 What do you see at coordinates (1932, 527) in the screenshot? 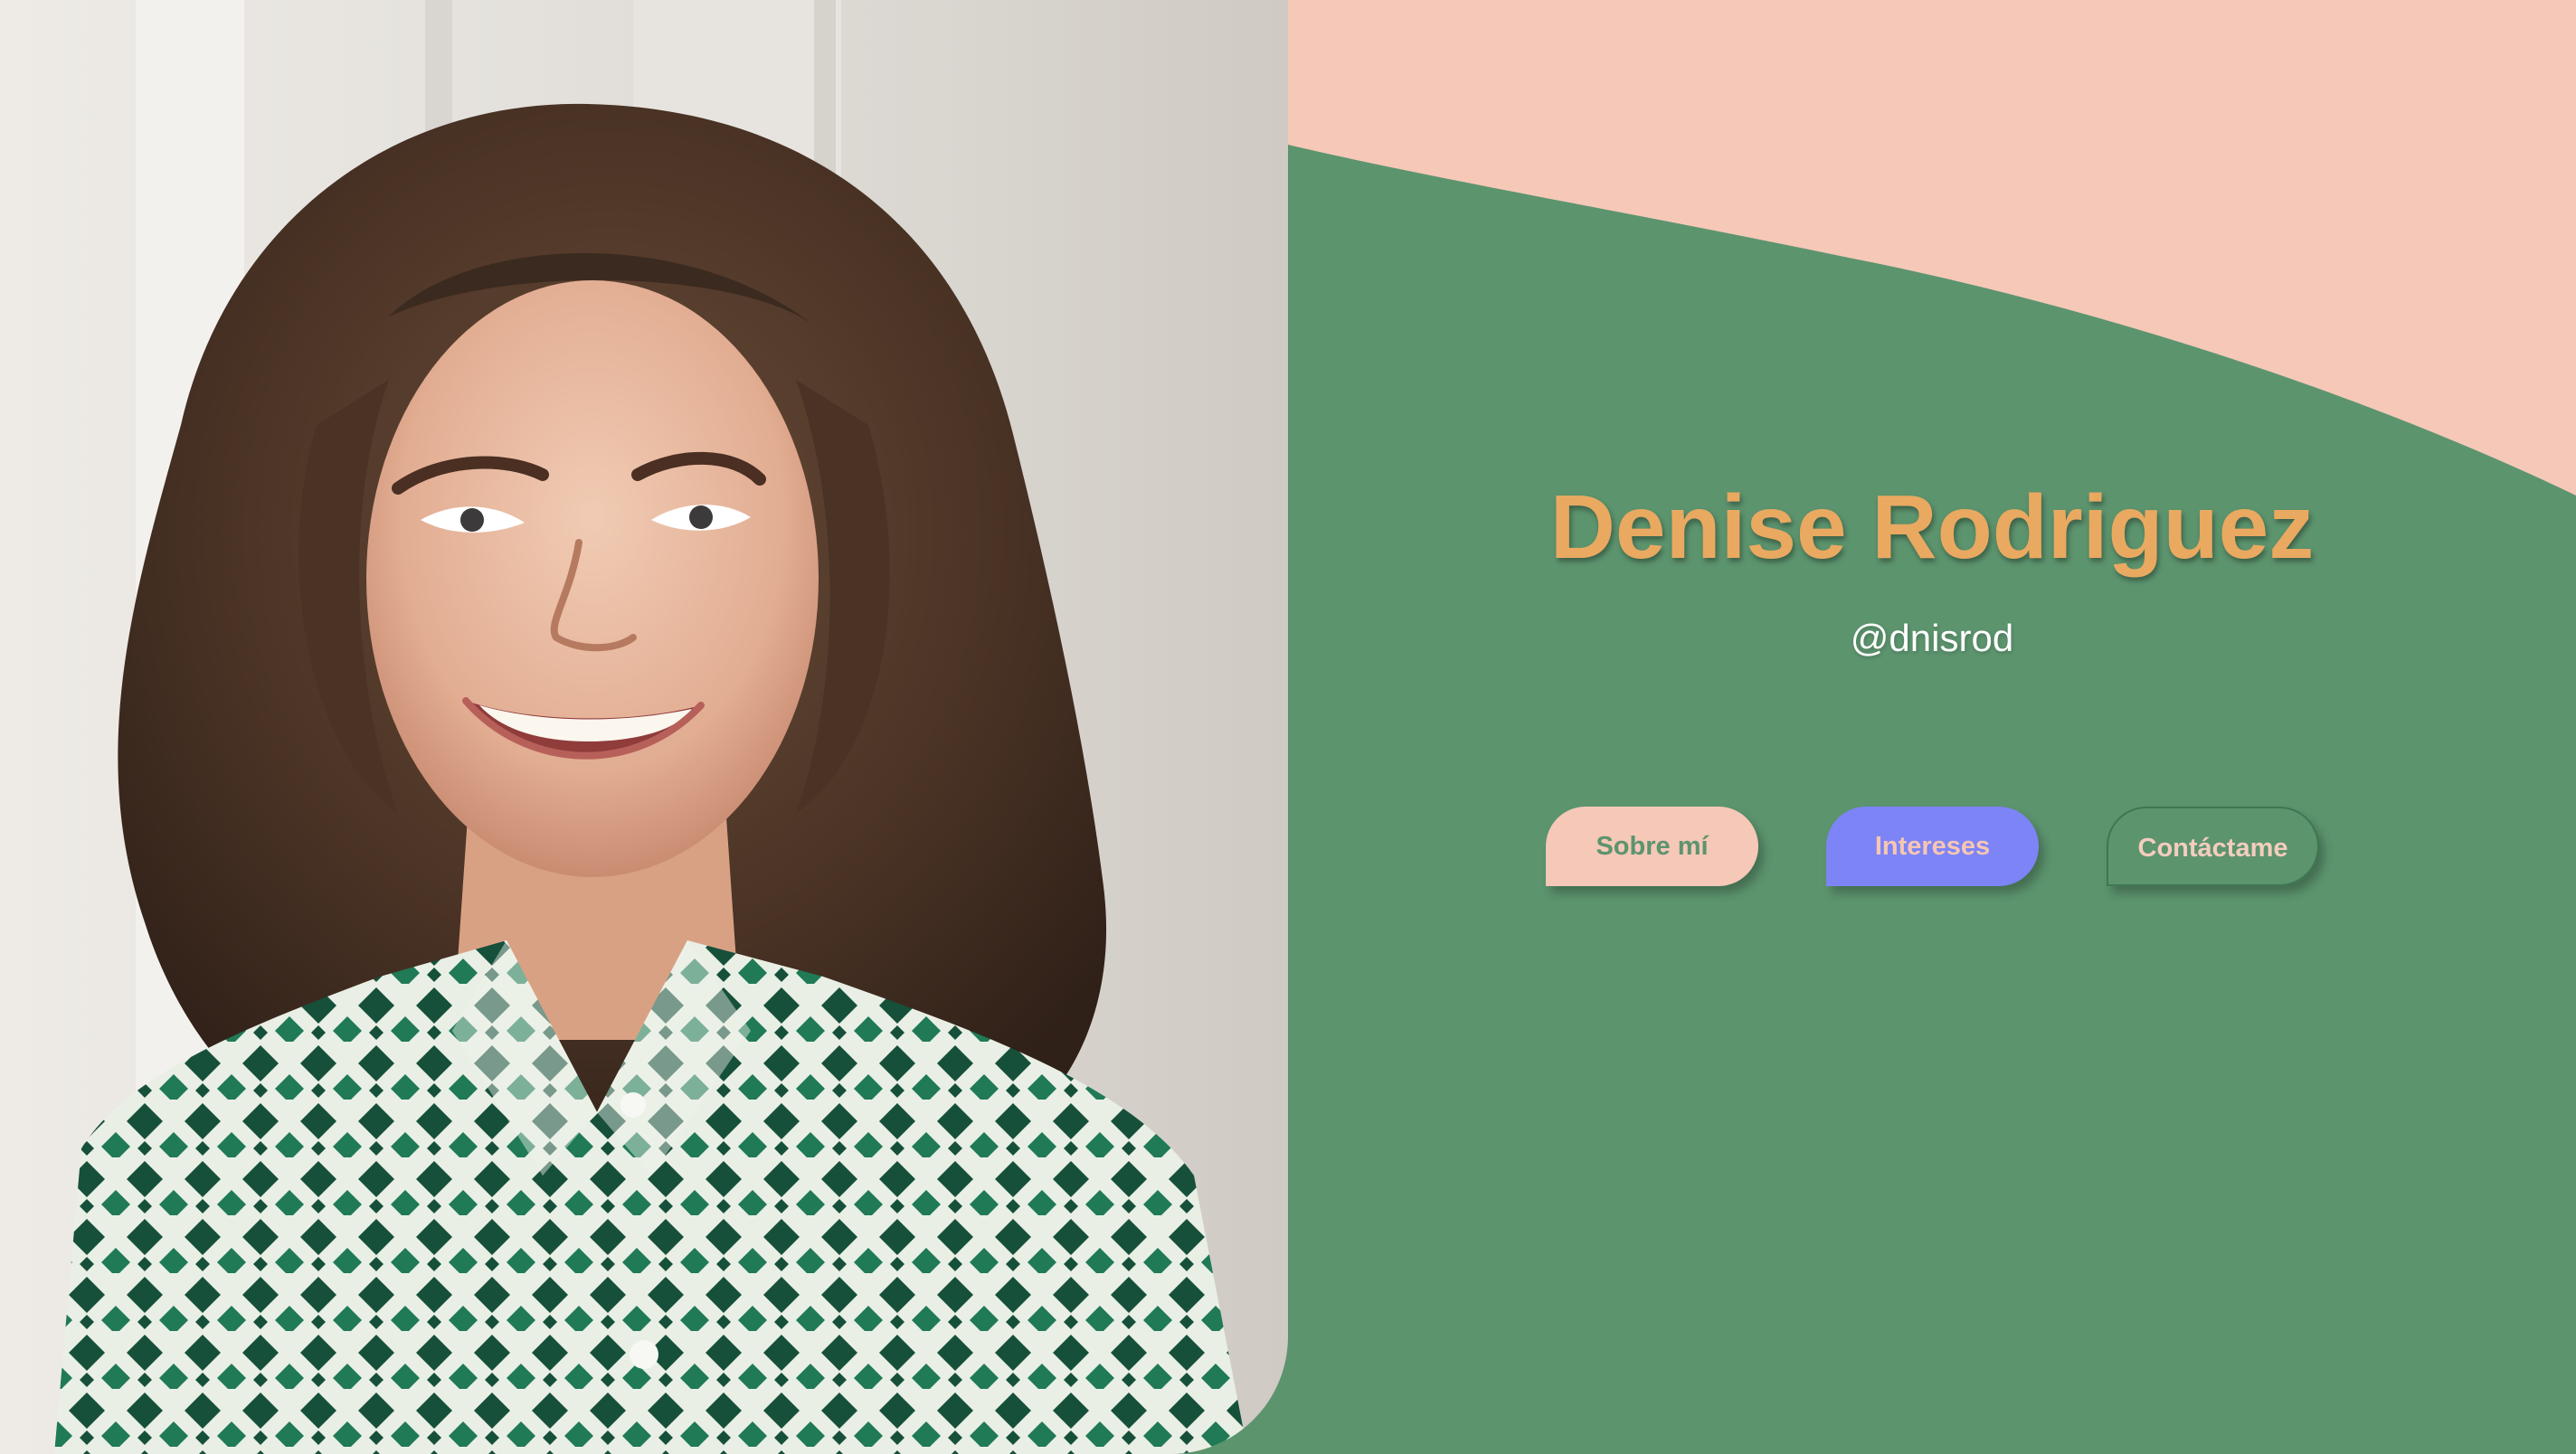
I see `profile-name: Denise Rodriguez` at bounding box center [1932, 527].